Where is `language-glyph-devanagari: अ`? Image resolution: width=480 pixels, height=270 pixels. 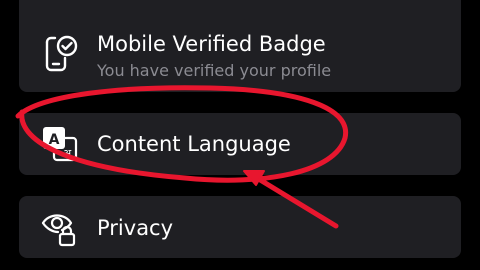
language-glyph-devanagari: अ is located at coordinates (67, 153).